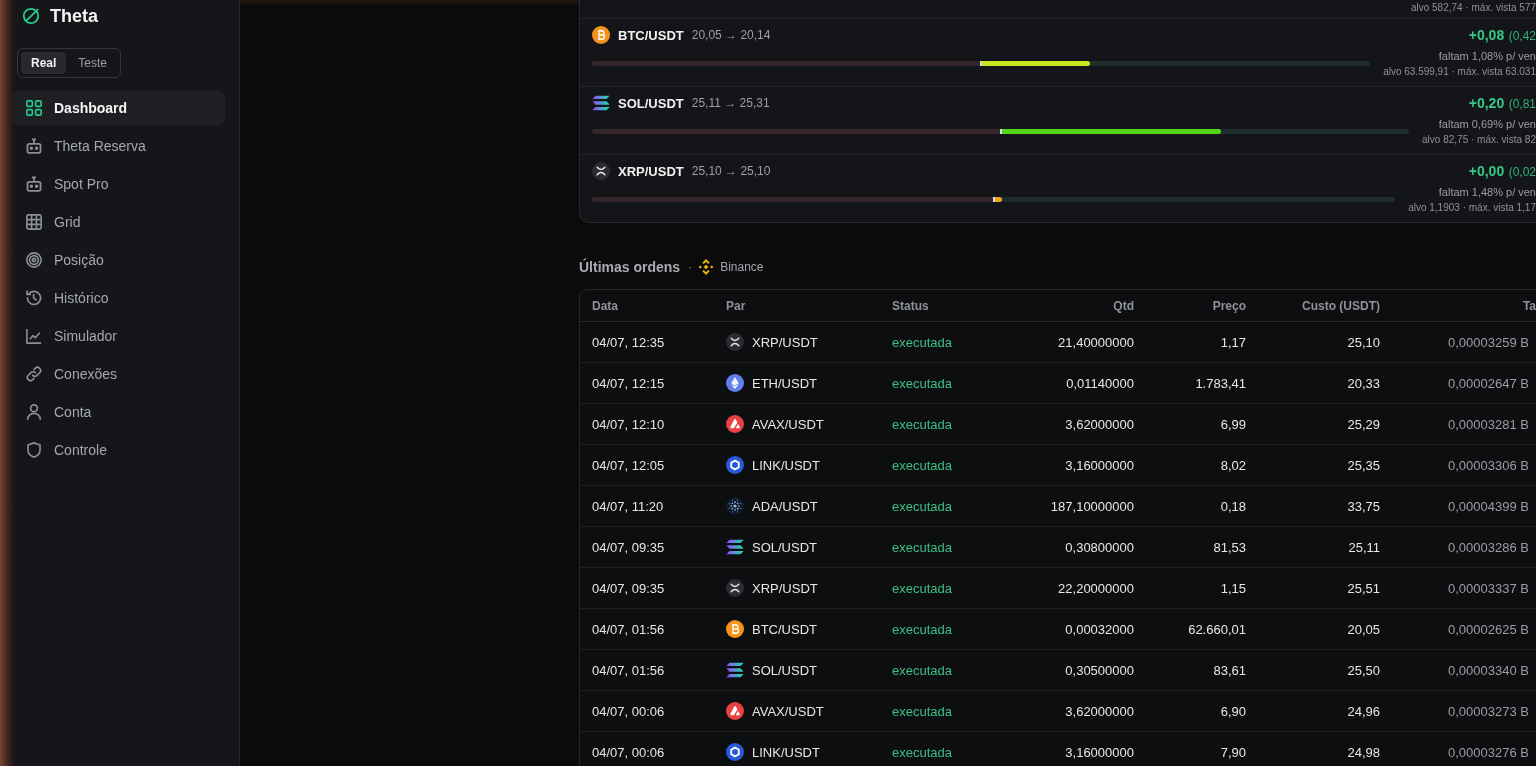 The width and height of the screenshot is (1536, 766). What do you see at coordinates (118, 222) in the screenshot?
I see `nav-item: Grid` at bounding box center [118, 222].